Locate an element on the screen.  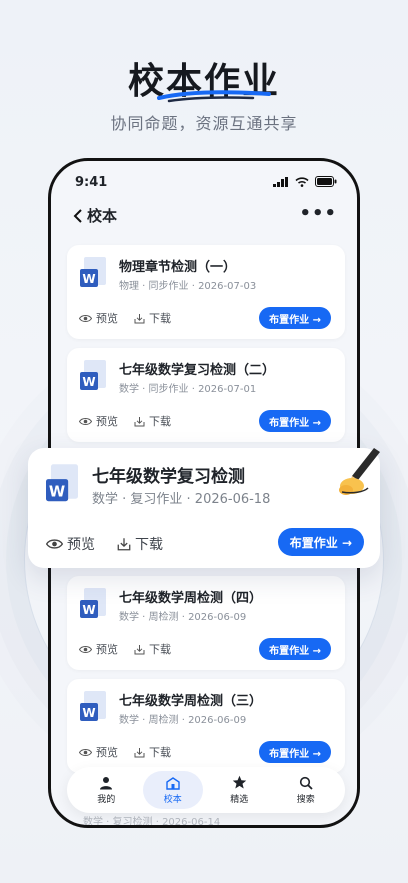
nav-title: 校本 is located at coordinates (102, 216).